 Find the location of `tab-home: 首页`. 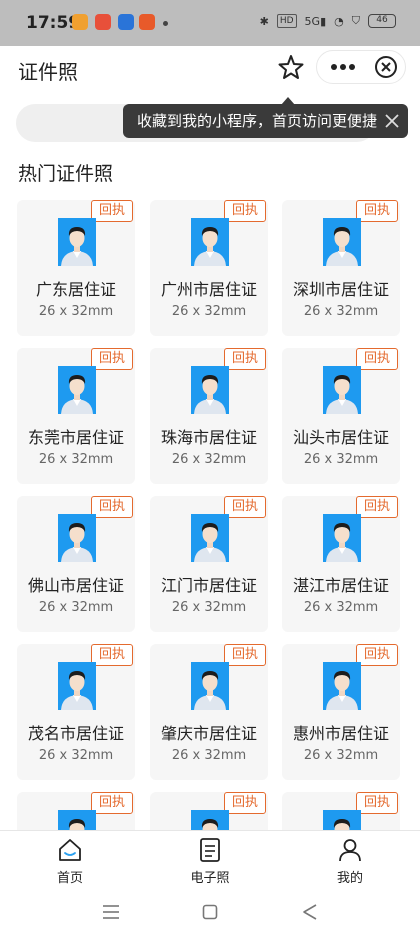

tab-home: 首页 is located at coordinates (70, 861).